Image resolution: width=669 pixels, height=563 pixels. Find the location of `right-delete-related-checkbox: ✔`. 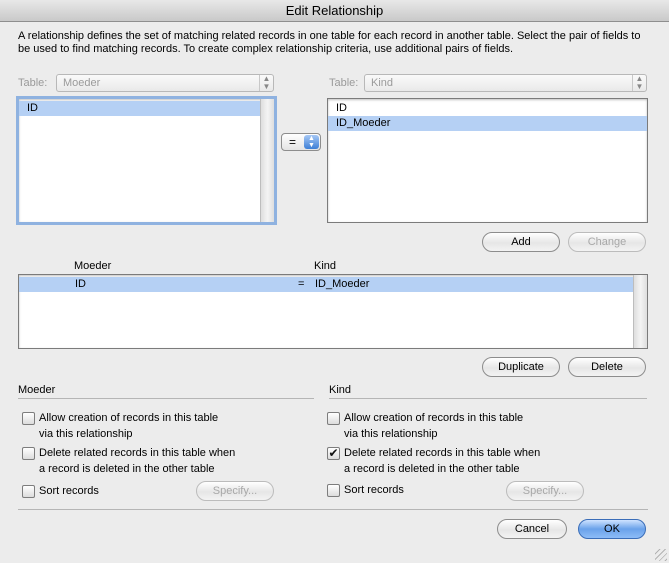

right-delete-related-checkbox: ✔ is located at coordinates (333, 453).